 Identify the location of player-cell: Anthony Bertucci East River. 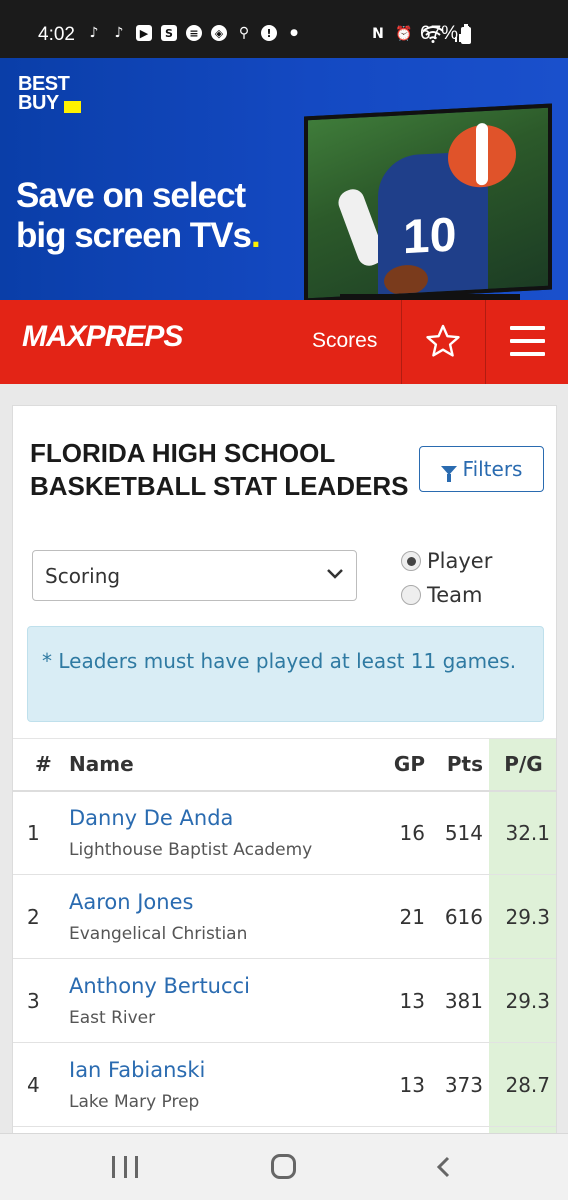
(219, 1000).